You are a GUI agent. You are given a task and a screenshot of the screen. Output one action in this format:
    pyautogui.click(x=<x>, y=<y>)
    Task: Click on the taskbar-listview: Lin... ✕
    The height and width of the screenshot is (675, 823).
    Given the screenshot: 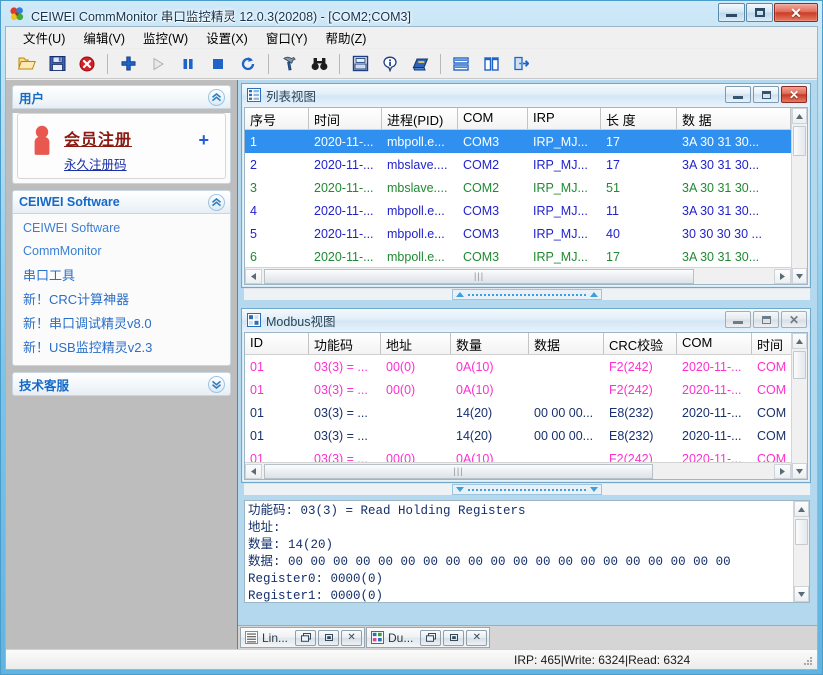 What is the action you would take?
    pyautogui.click(x=303, y=637)
    